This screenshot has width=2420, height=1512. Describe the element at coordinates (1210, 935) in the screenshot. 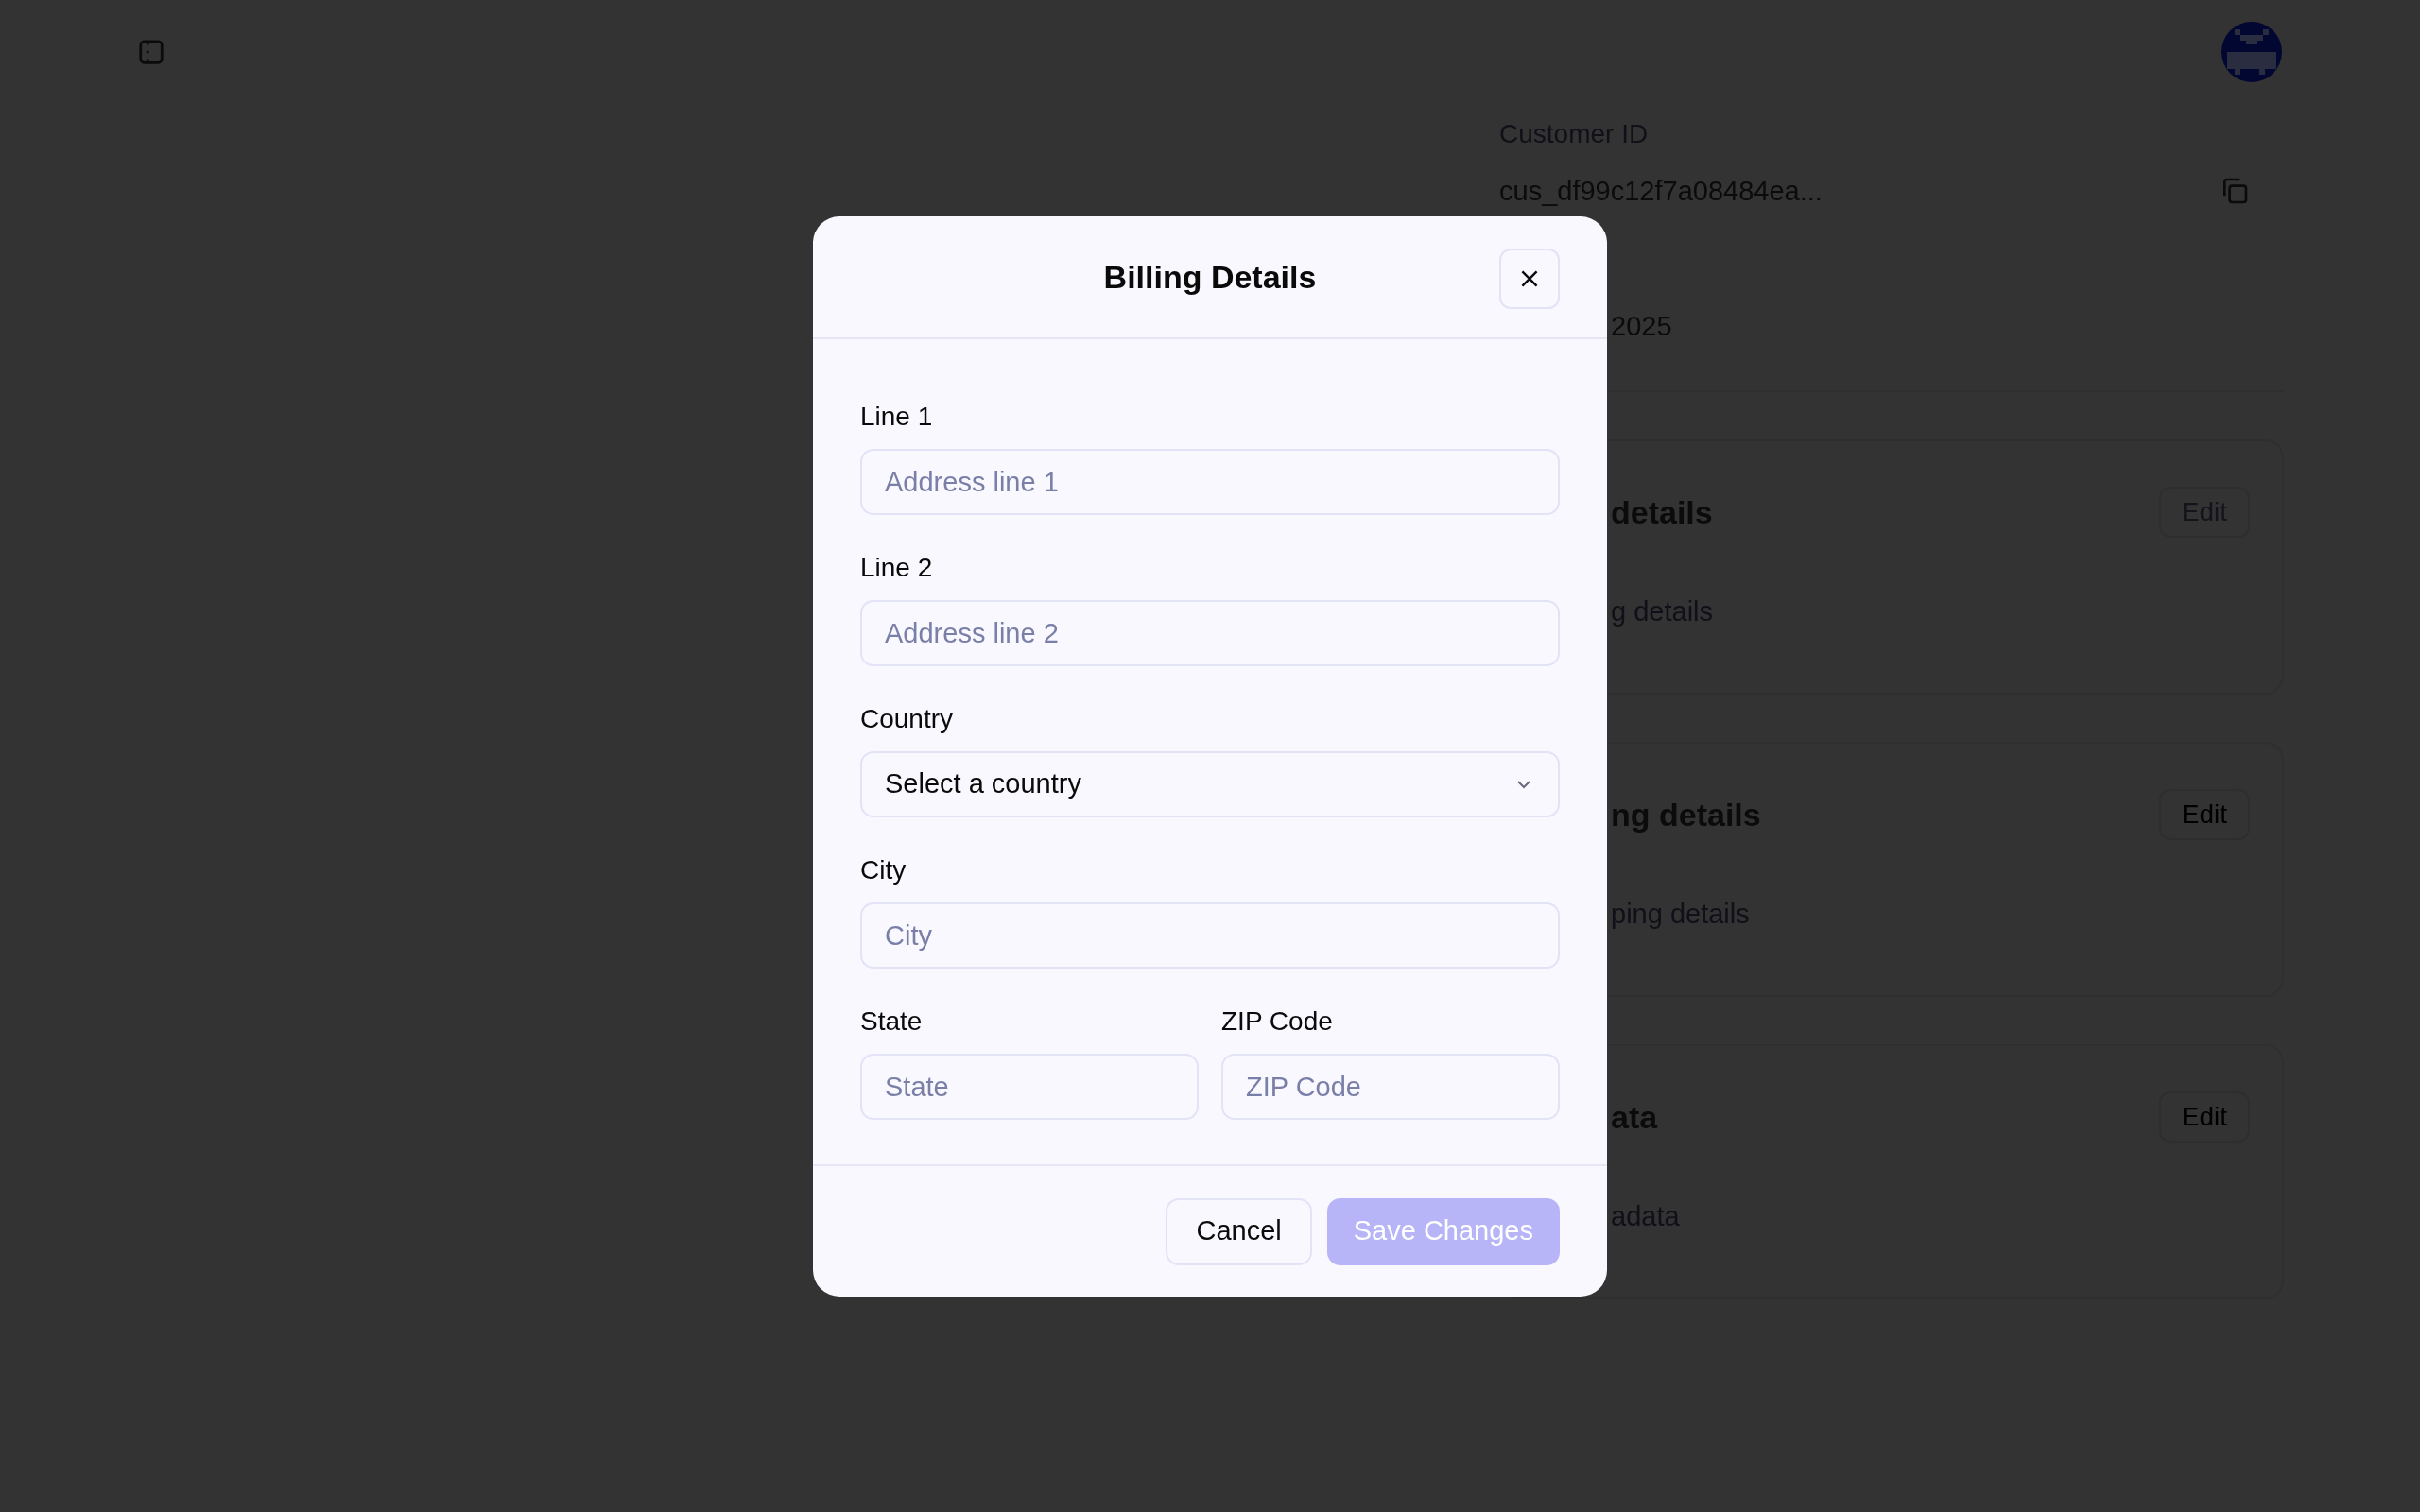

I see `input-field: City` at that location.